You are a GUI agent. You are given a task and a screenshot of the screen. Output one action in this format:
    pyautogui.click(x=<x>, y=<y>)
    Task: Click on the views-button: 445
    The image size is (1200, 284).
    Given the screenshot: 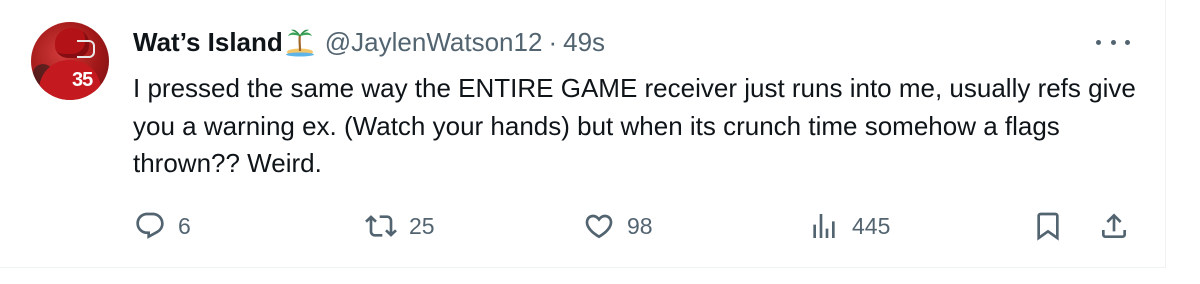 What is the action you would take?
    pyautogui.click(x=849, y=226)
    